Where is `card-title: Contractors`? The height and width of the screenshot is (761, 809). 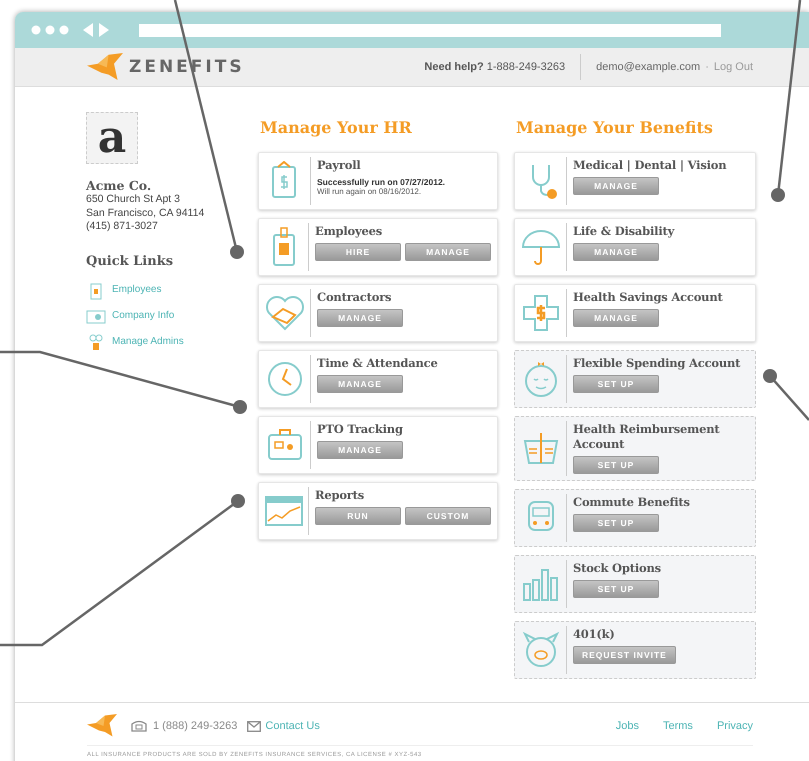 card-title: Contractors is located at coordinates (354, 297).